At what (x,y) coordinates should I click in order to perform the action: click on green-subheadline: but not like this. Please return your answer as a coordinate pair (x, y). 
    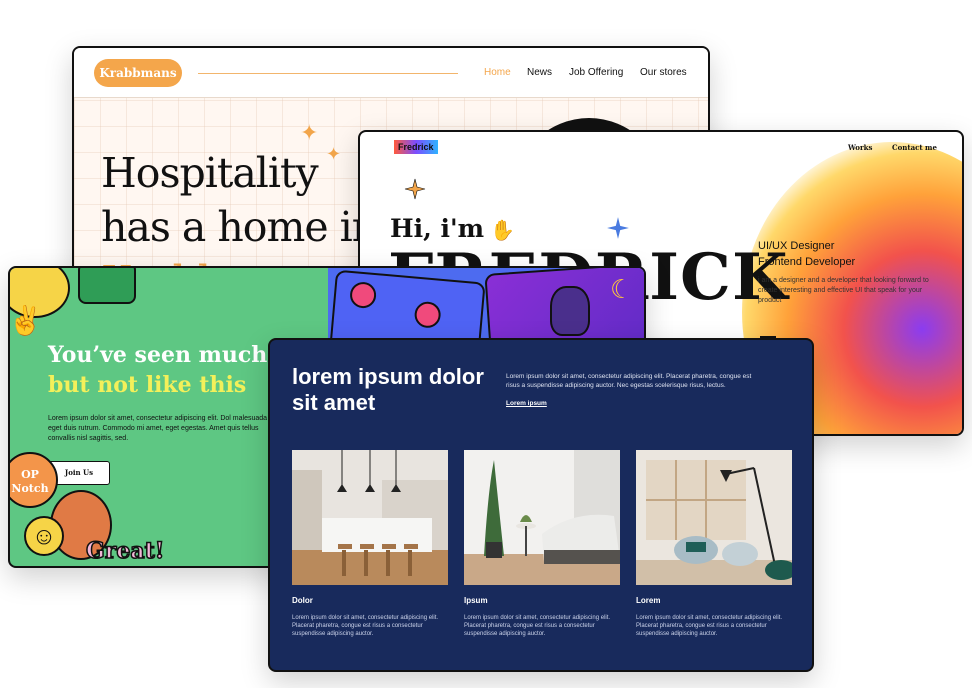
    Looking at the image, I should click on (147, 385).